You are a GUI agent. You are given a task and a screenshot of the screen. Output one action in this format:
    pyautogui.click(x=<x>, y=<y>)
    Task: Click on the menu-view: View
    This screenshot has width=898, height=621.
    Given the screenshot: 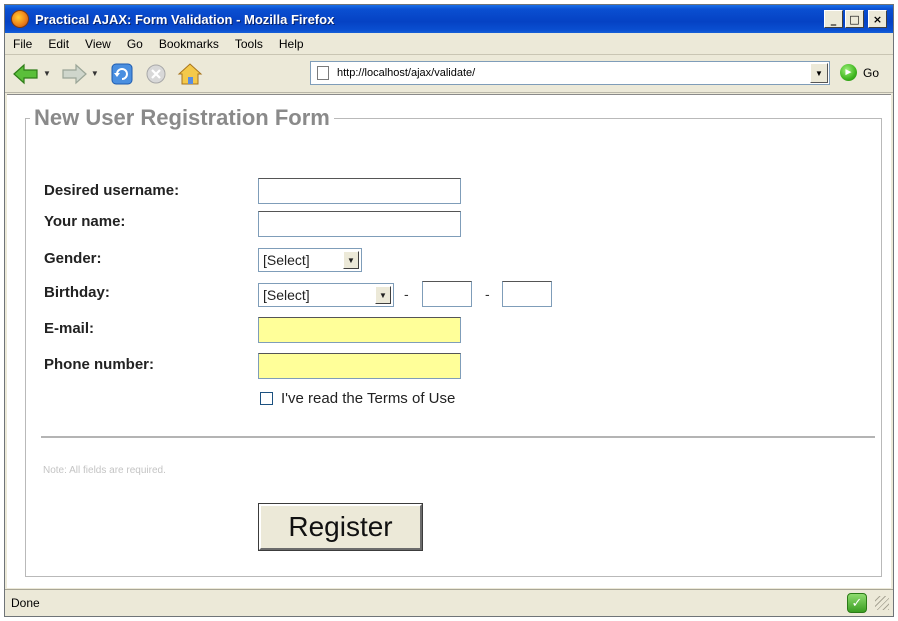 What is the action you would take?
    pyautogui.click(x=98, y=44)
    